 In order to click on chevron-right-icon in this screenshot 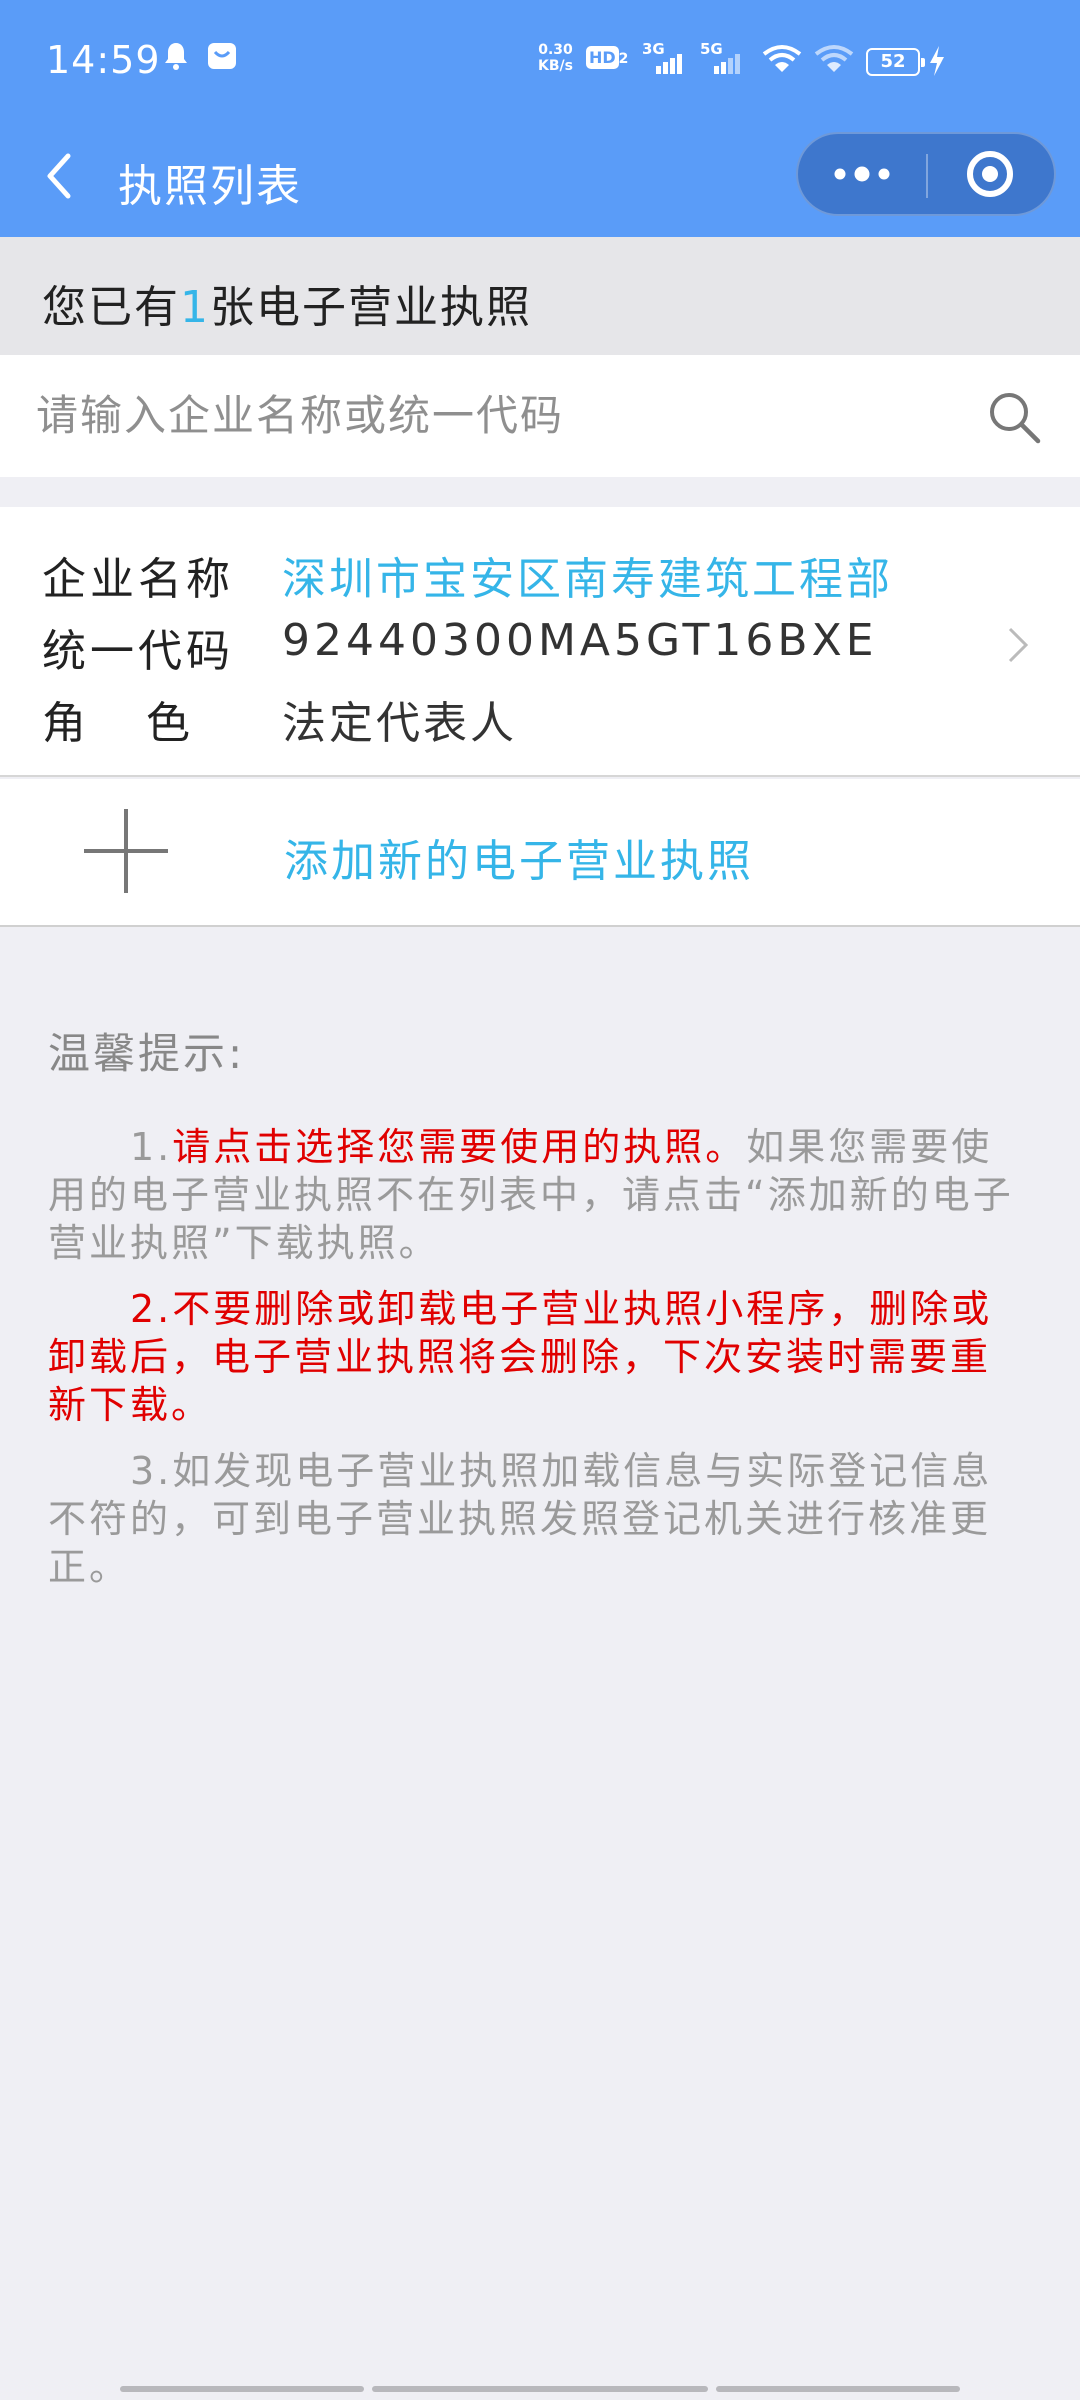, I will do `click(1018, 645)`.